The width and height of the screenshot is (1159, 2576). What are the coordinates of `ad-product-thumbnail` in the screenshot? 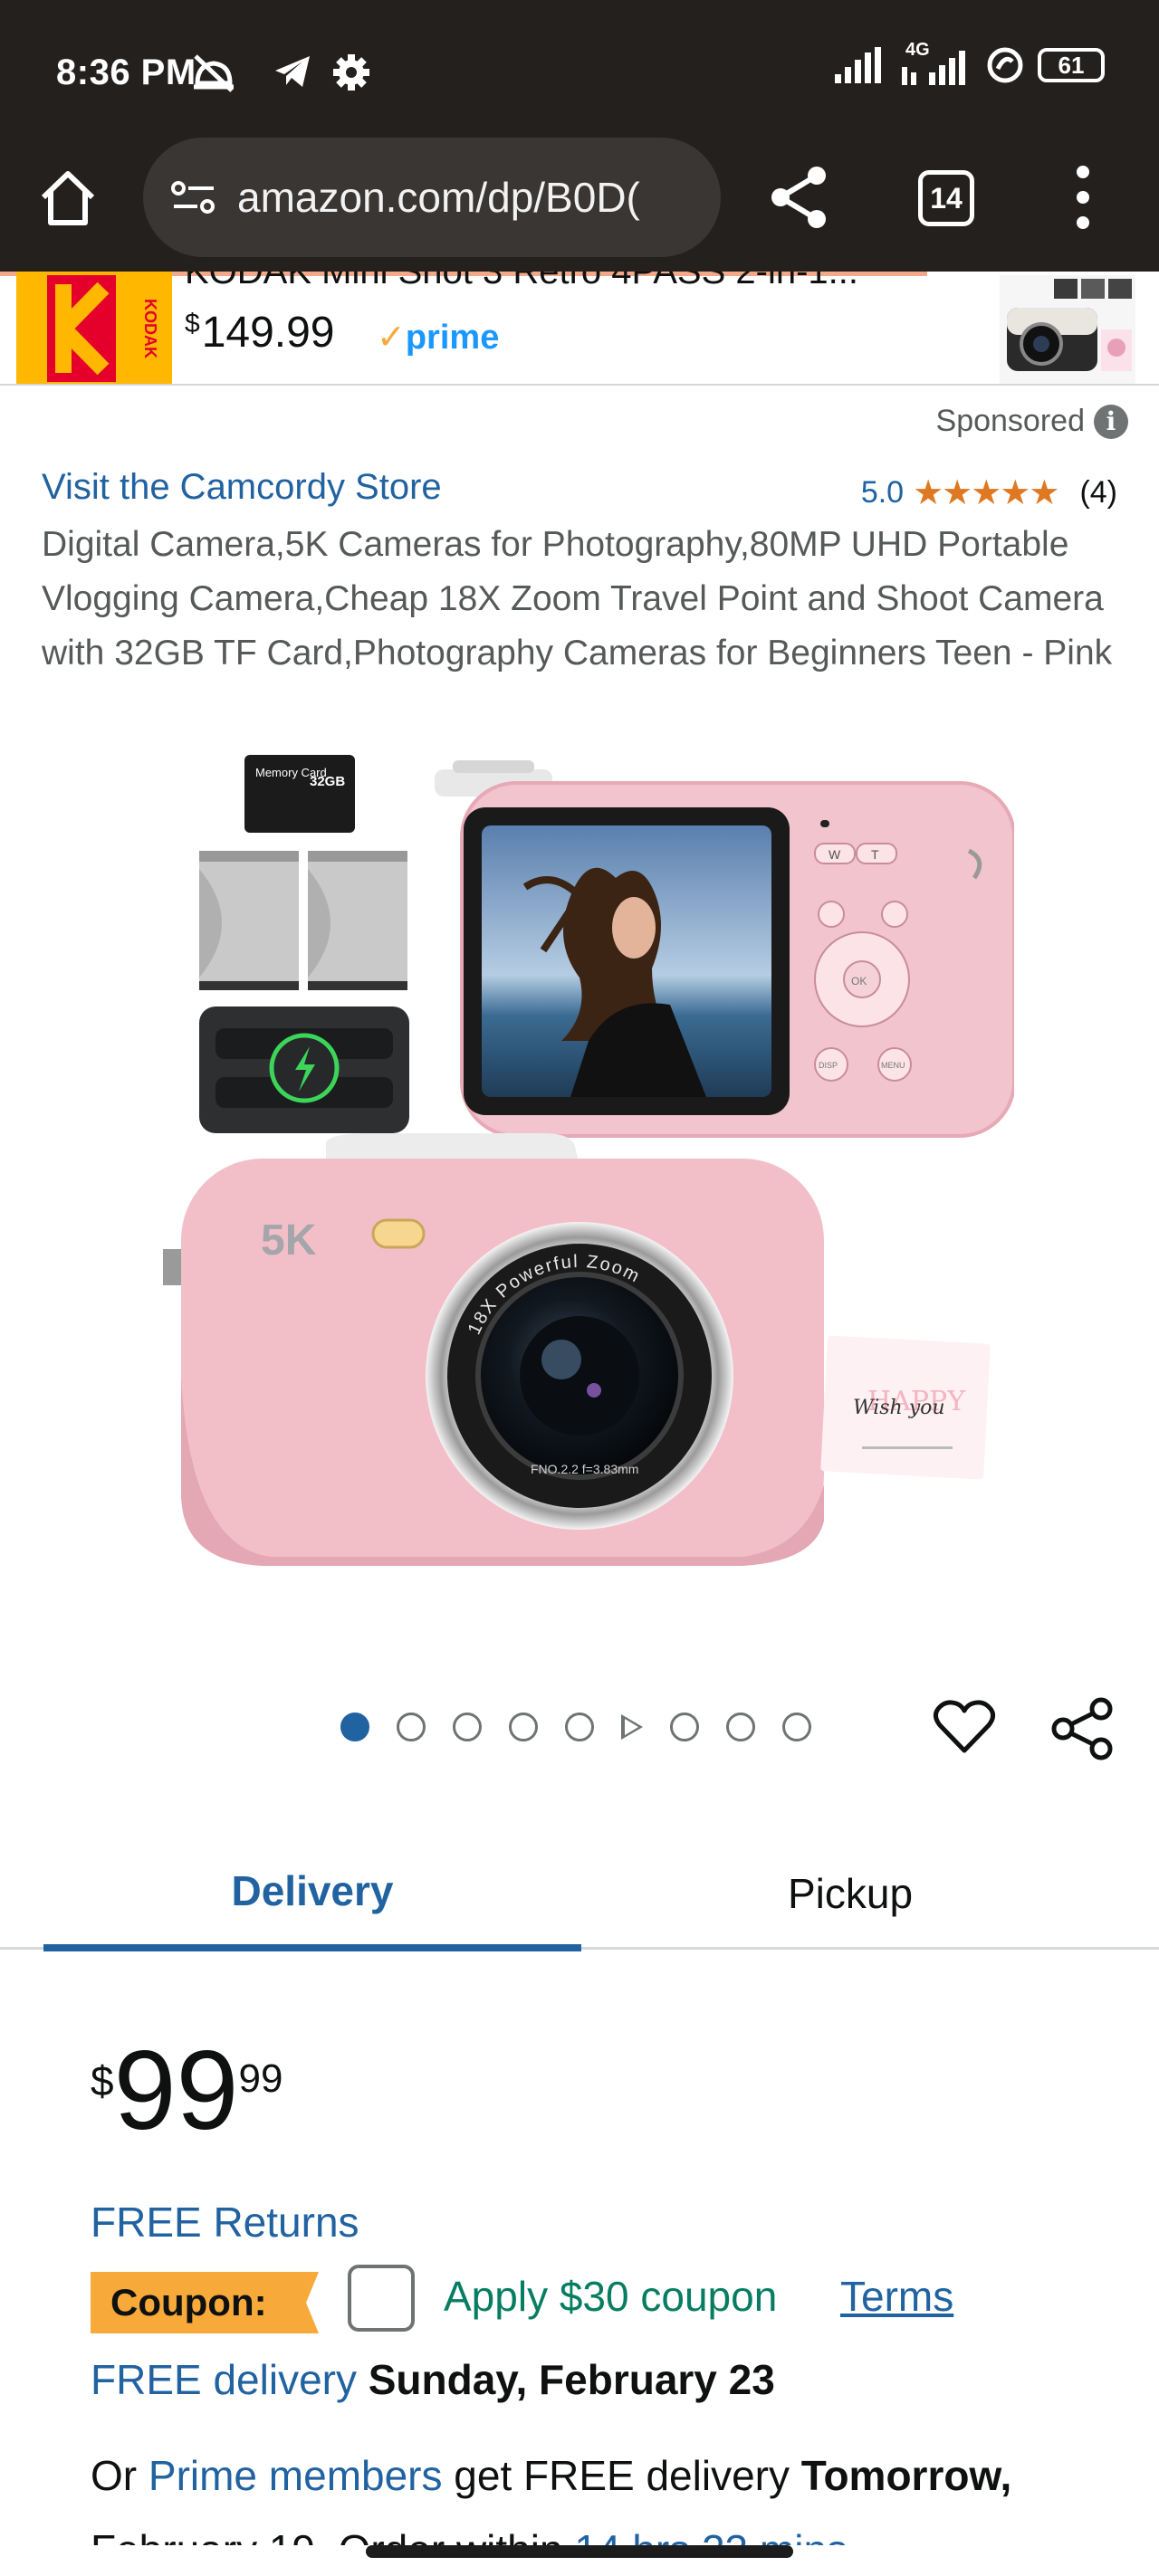 It's located at (1068, 330).